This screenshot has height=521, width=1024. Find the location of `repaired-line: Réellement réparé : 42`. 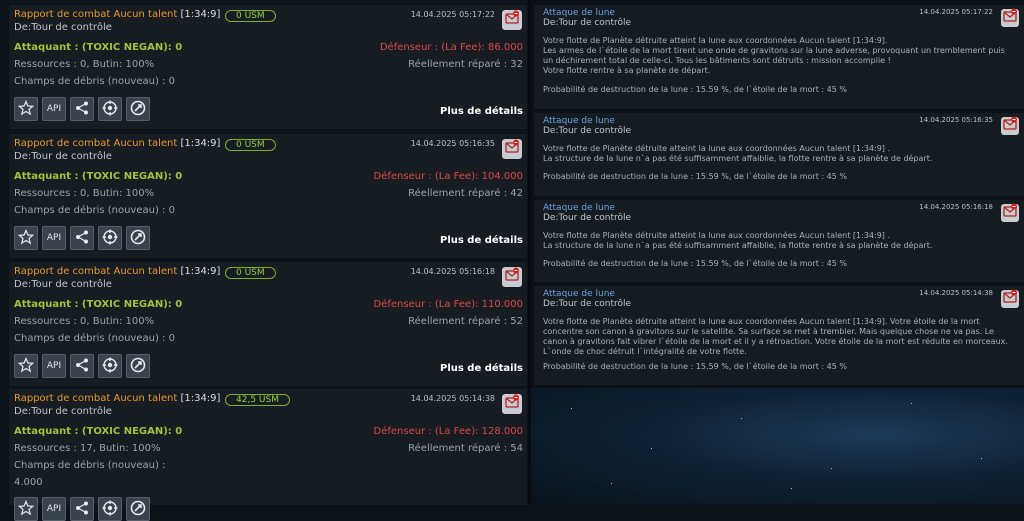

repaired-line: Réellement réparé : 42 is located at coordinates (465, 193).